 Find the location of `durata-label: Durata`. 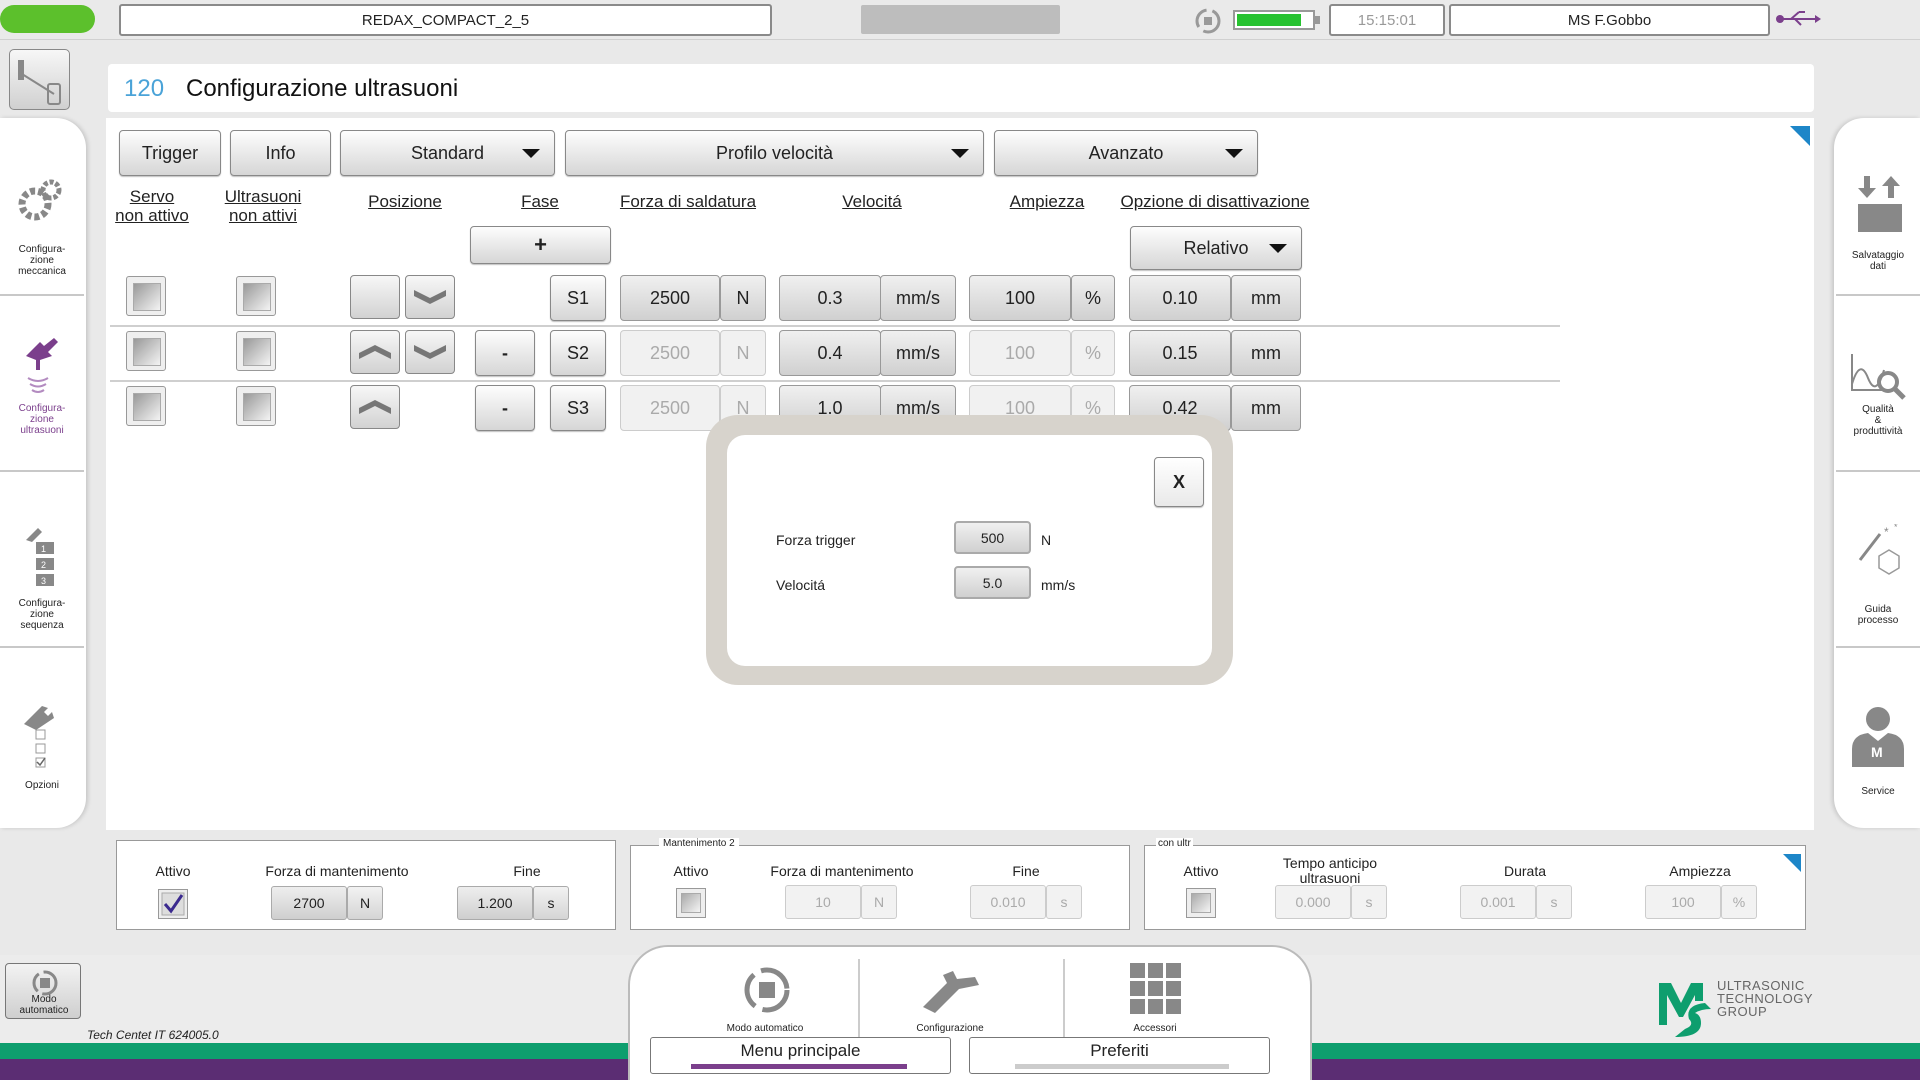

durata-label: Durata is located at coordinates (1525, 871).